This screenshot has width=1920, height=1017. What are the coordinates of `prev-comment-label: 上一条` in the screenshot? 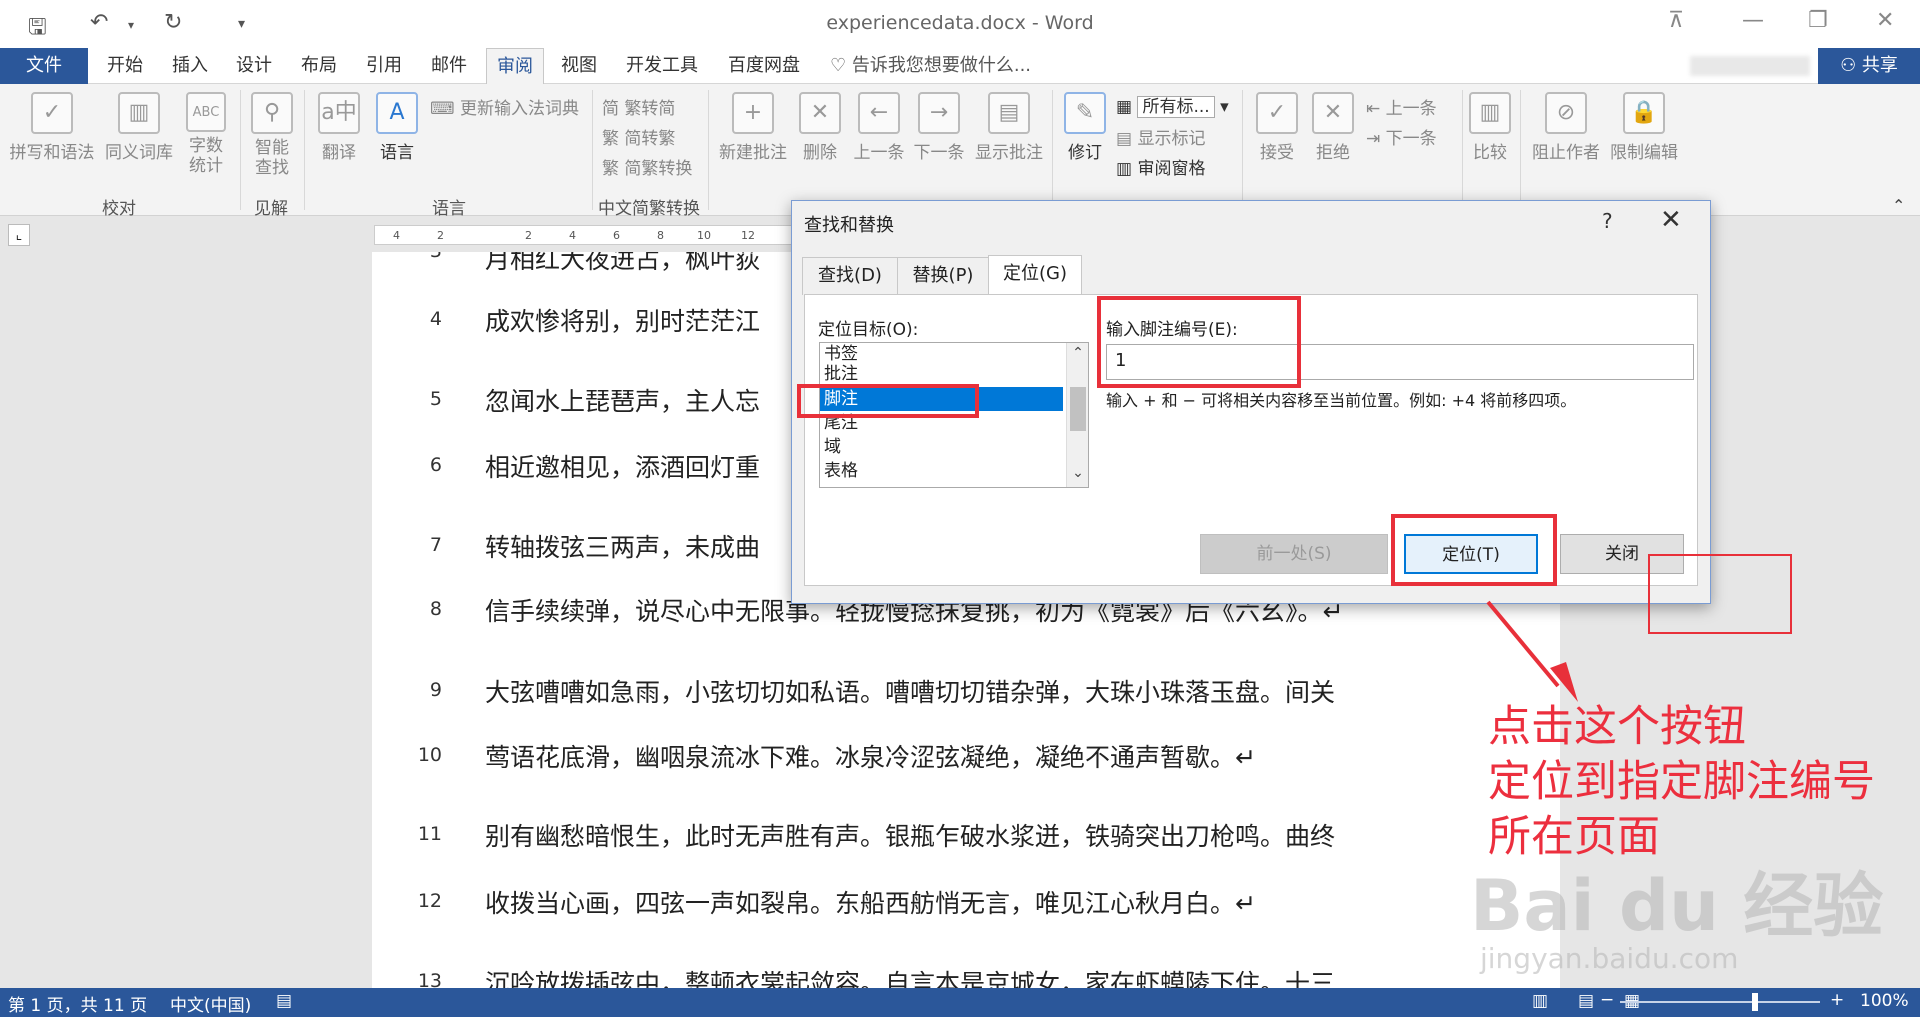 It's located at (879, 153).